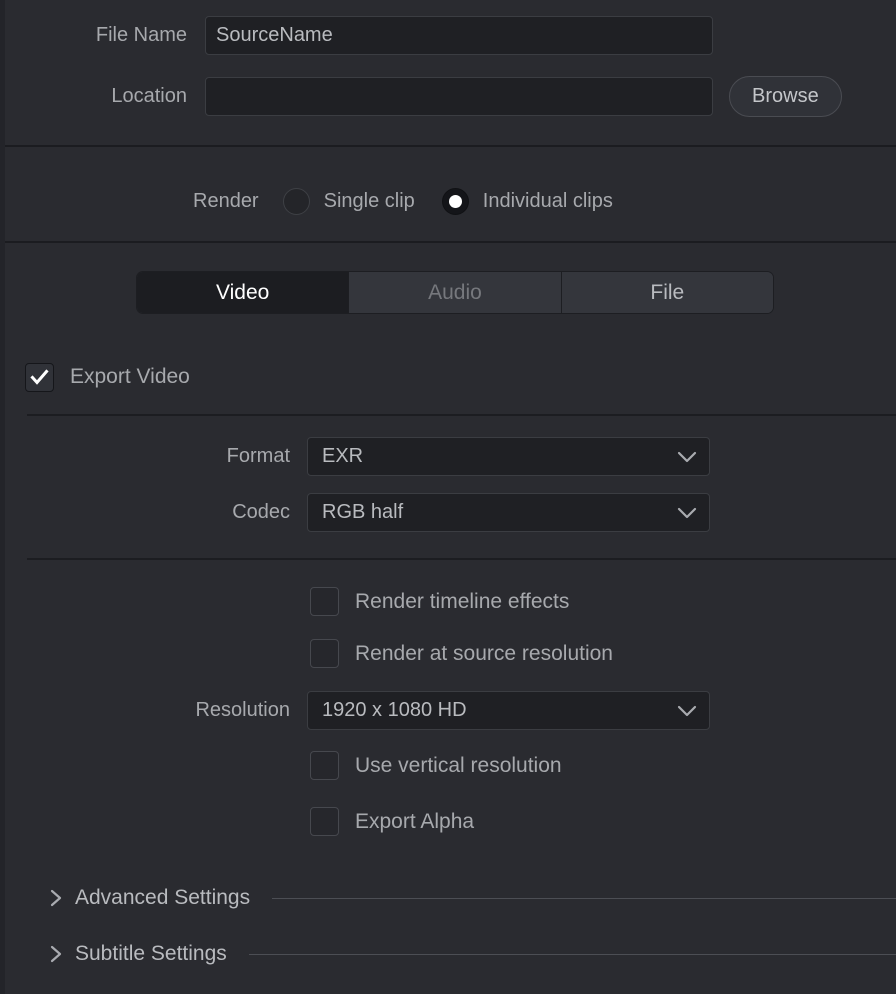  I want to click on settings-tabbar: Video Audio File, so click(455, 292).